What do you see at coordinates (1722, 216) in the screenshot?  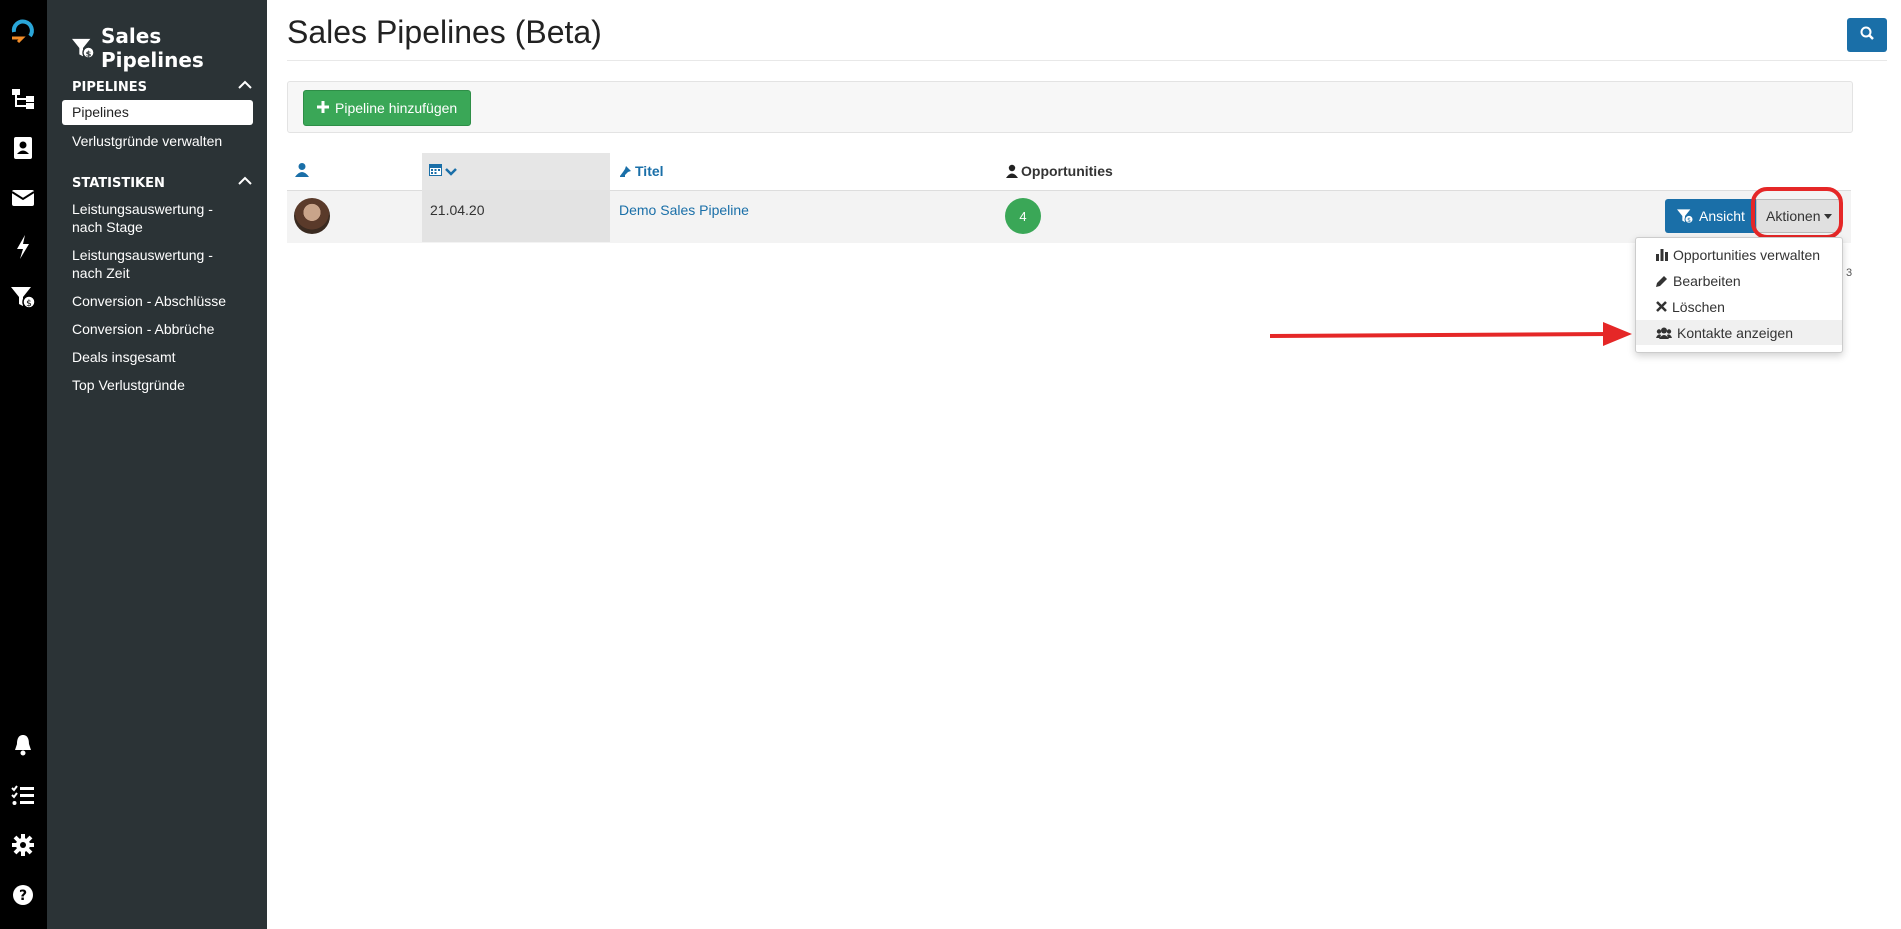 I see `view-button-label: Ansicht` at bounding box center [1722, 216].